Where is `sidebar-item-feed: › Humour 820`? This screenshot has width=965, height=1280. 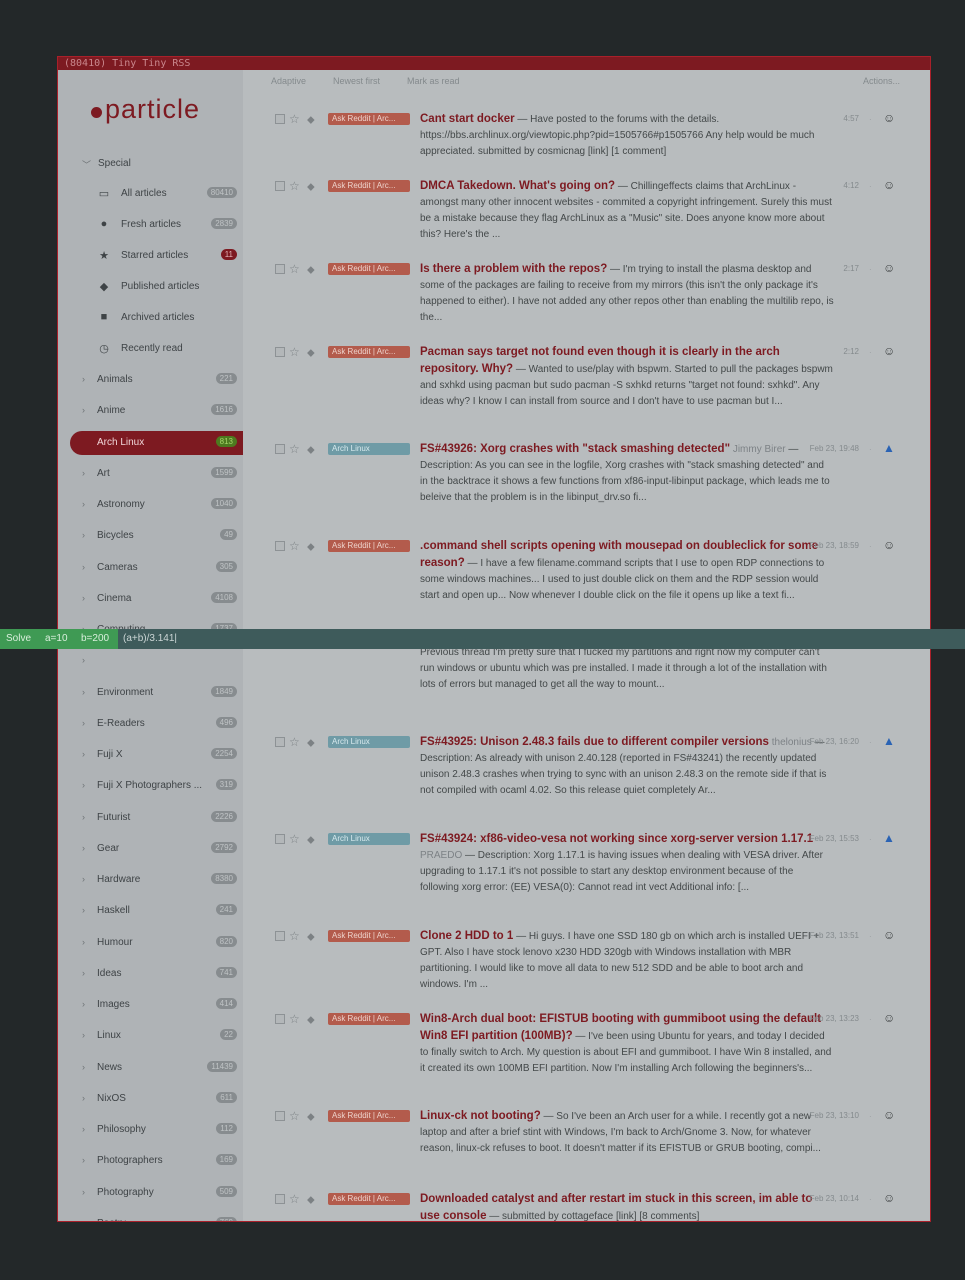 sidebar-item-feed: › Humour 820 is located at coordinates (150, 943).